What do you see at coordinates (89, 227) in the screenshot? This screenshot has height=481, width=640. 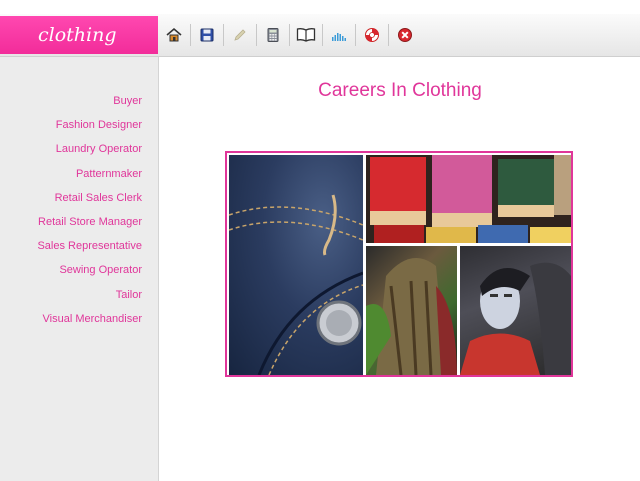 I see `sidebar-item-retail-store-manager: Retail Store Manager` at bounding box center [89, 227].